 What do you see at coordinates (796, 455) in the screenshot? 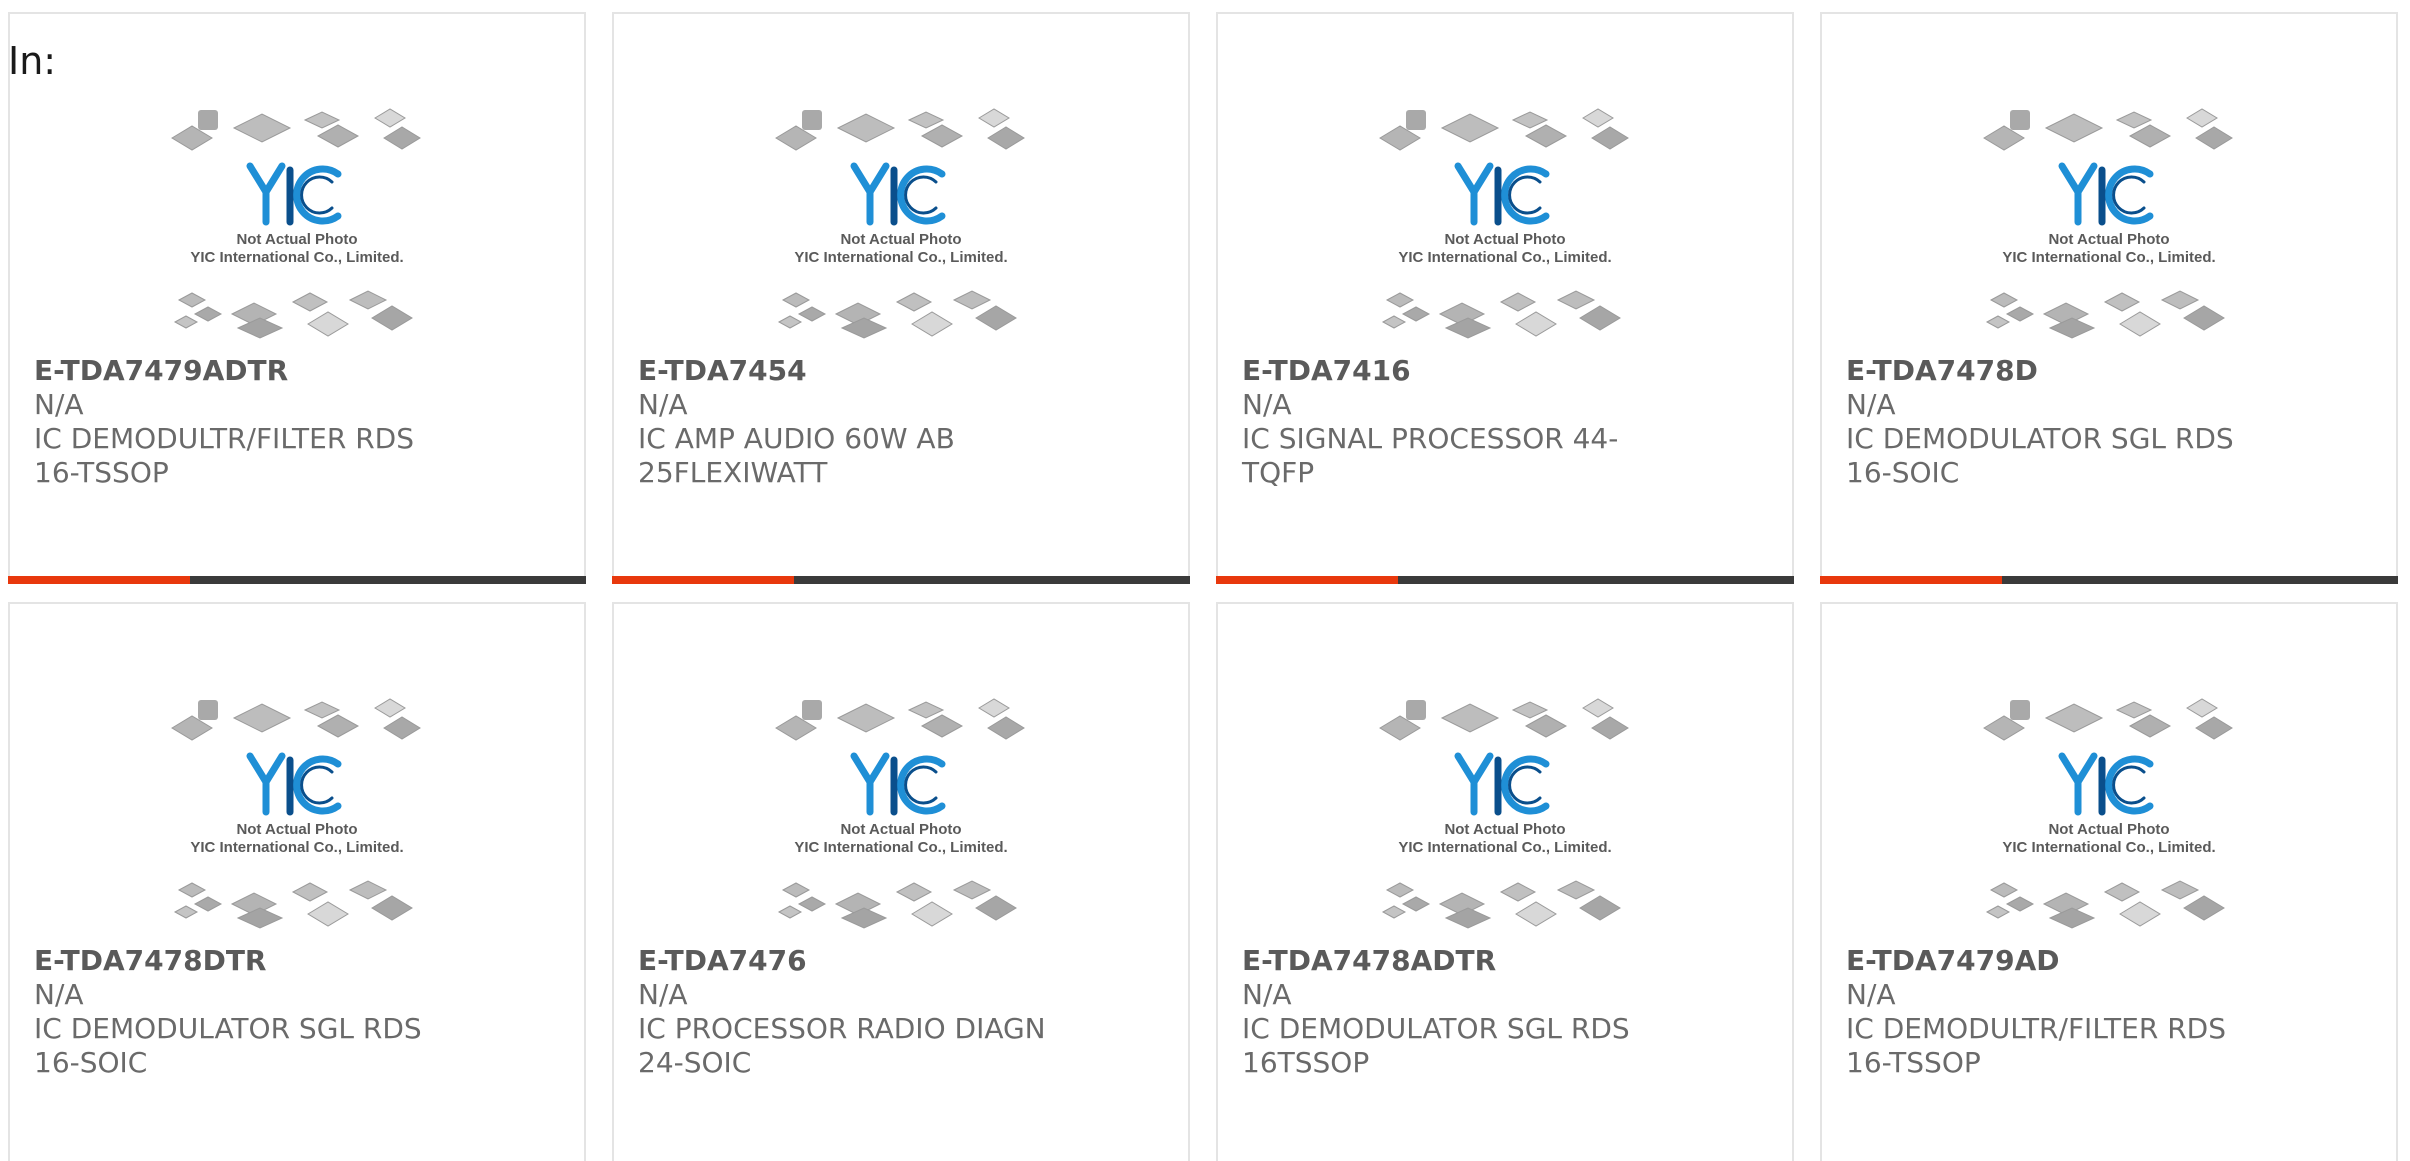
I see `description: IC AMP AUDIO 60W AB 25FLEXIWATT` at bounding box center [796, 455].